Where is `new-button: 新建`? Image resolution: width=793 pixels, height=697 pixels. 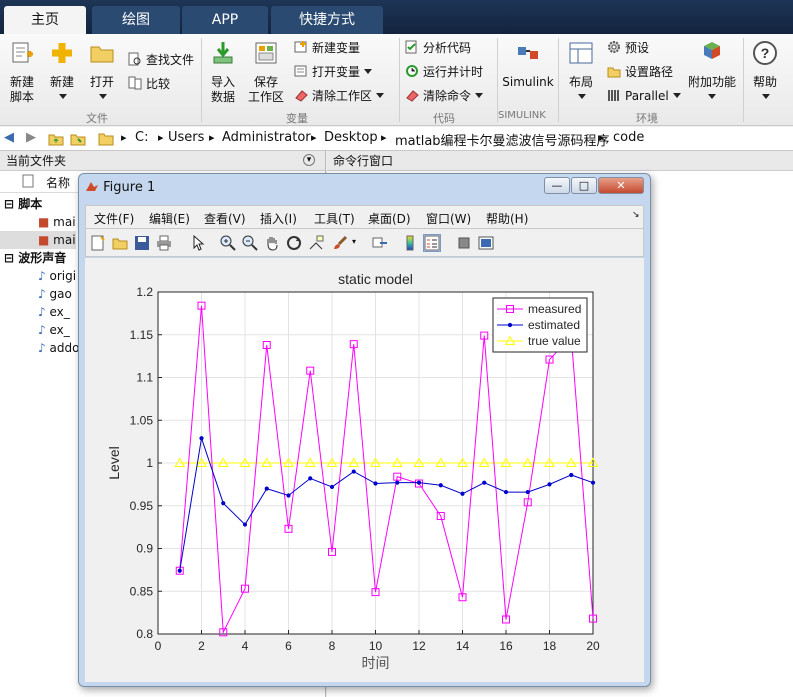 new-button: 新建 is located at coordinates (62, 65).